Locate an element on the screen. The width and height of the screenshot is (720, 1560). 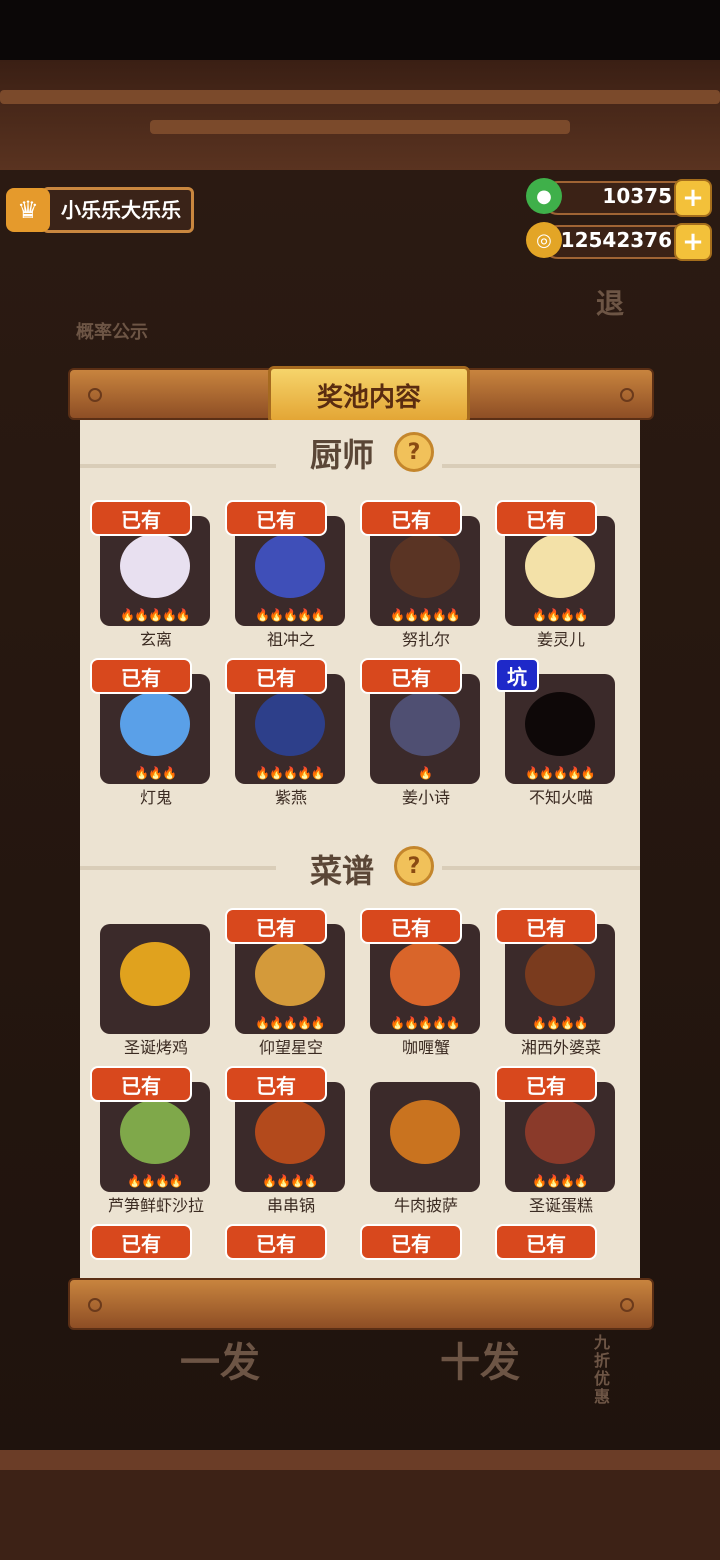
card-name: 紫燕 is located at coordinates (290, 797).